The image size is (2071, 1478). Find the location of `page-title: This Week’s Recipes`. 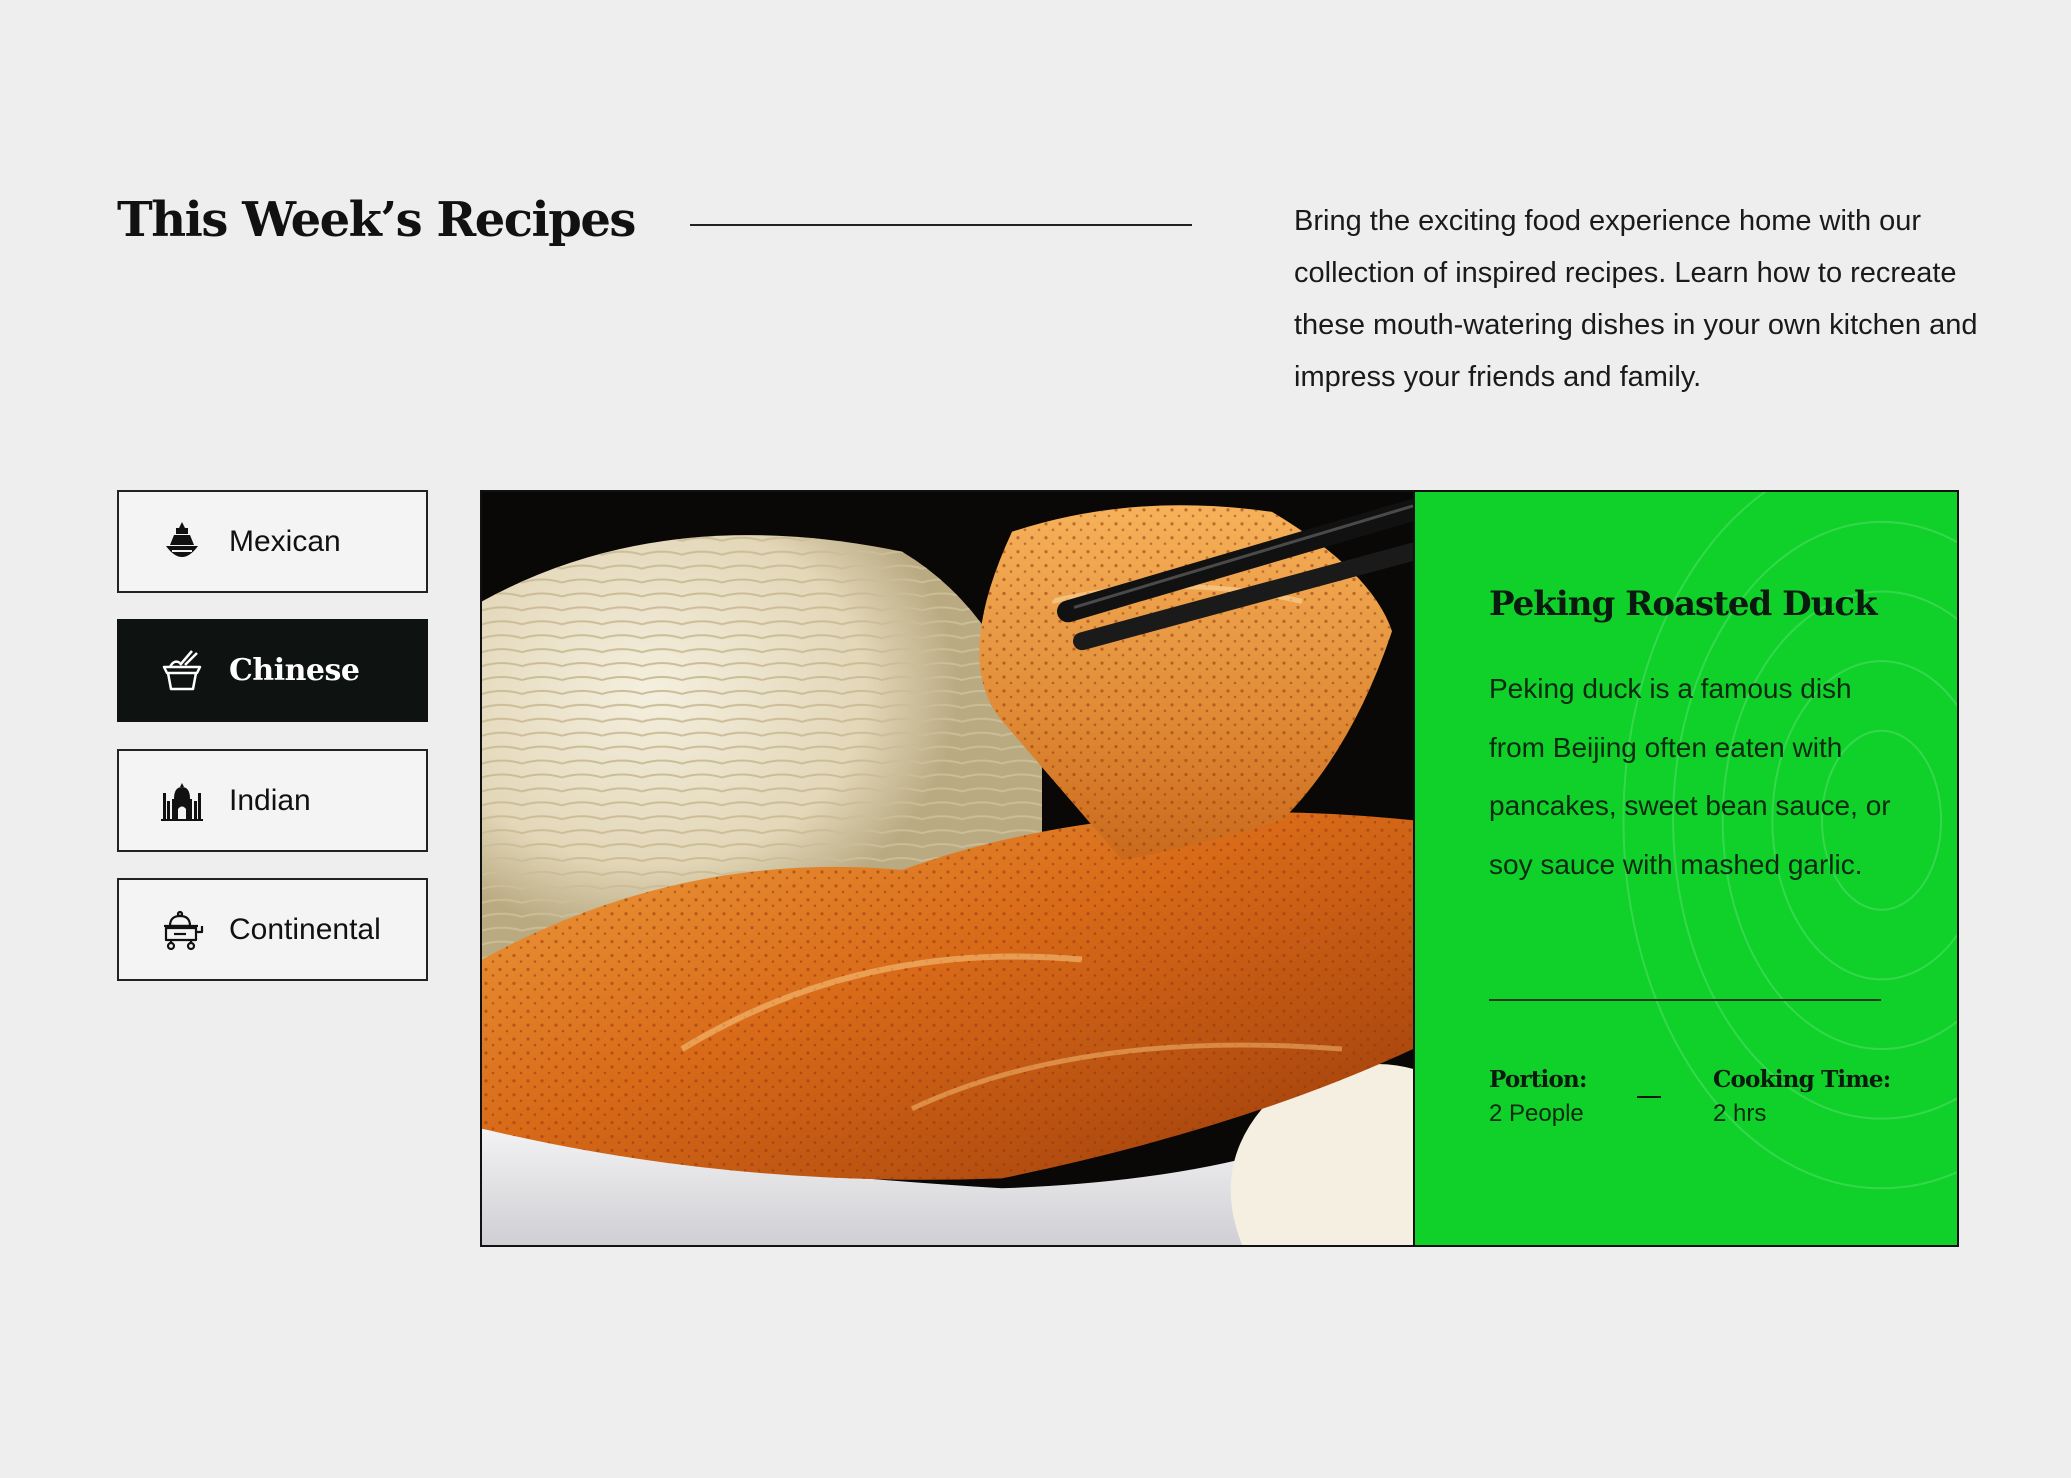

page-title: This Week’s Recipes is located at coordinates (376, 220).